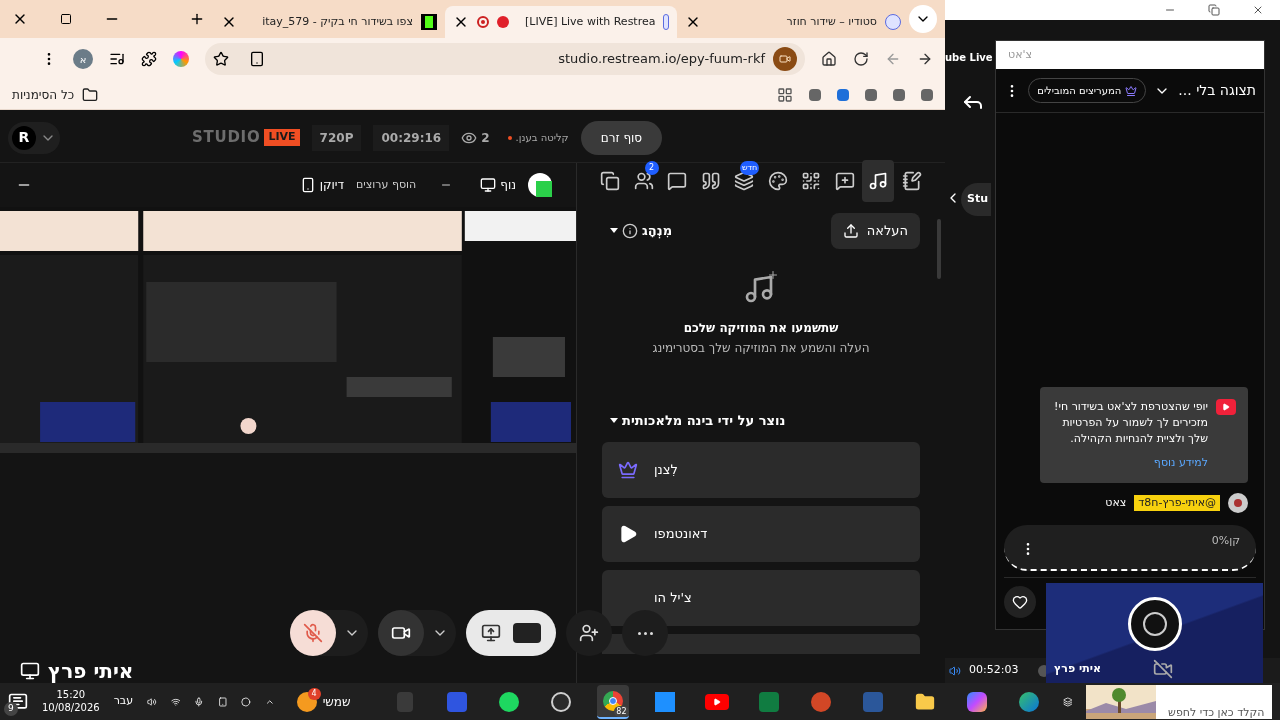  Describe the element at coordinates (761, 328) in the screenshot. I see `empty-title: שתשמעו את המוזיקה שלכם` at that location.